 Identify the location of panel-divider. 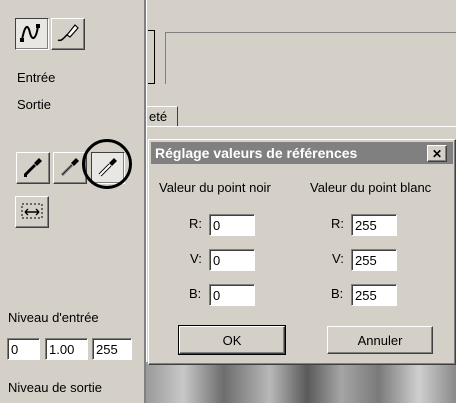
(145, 201).